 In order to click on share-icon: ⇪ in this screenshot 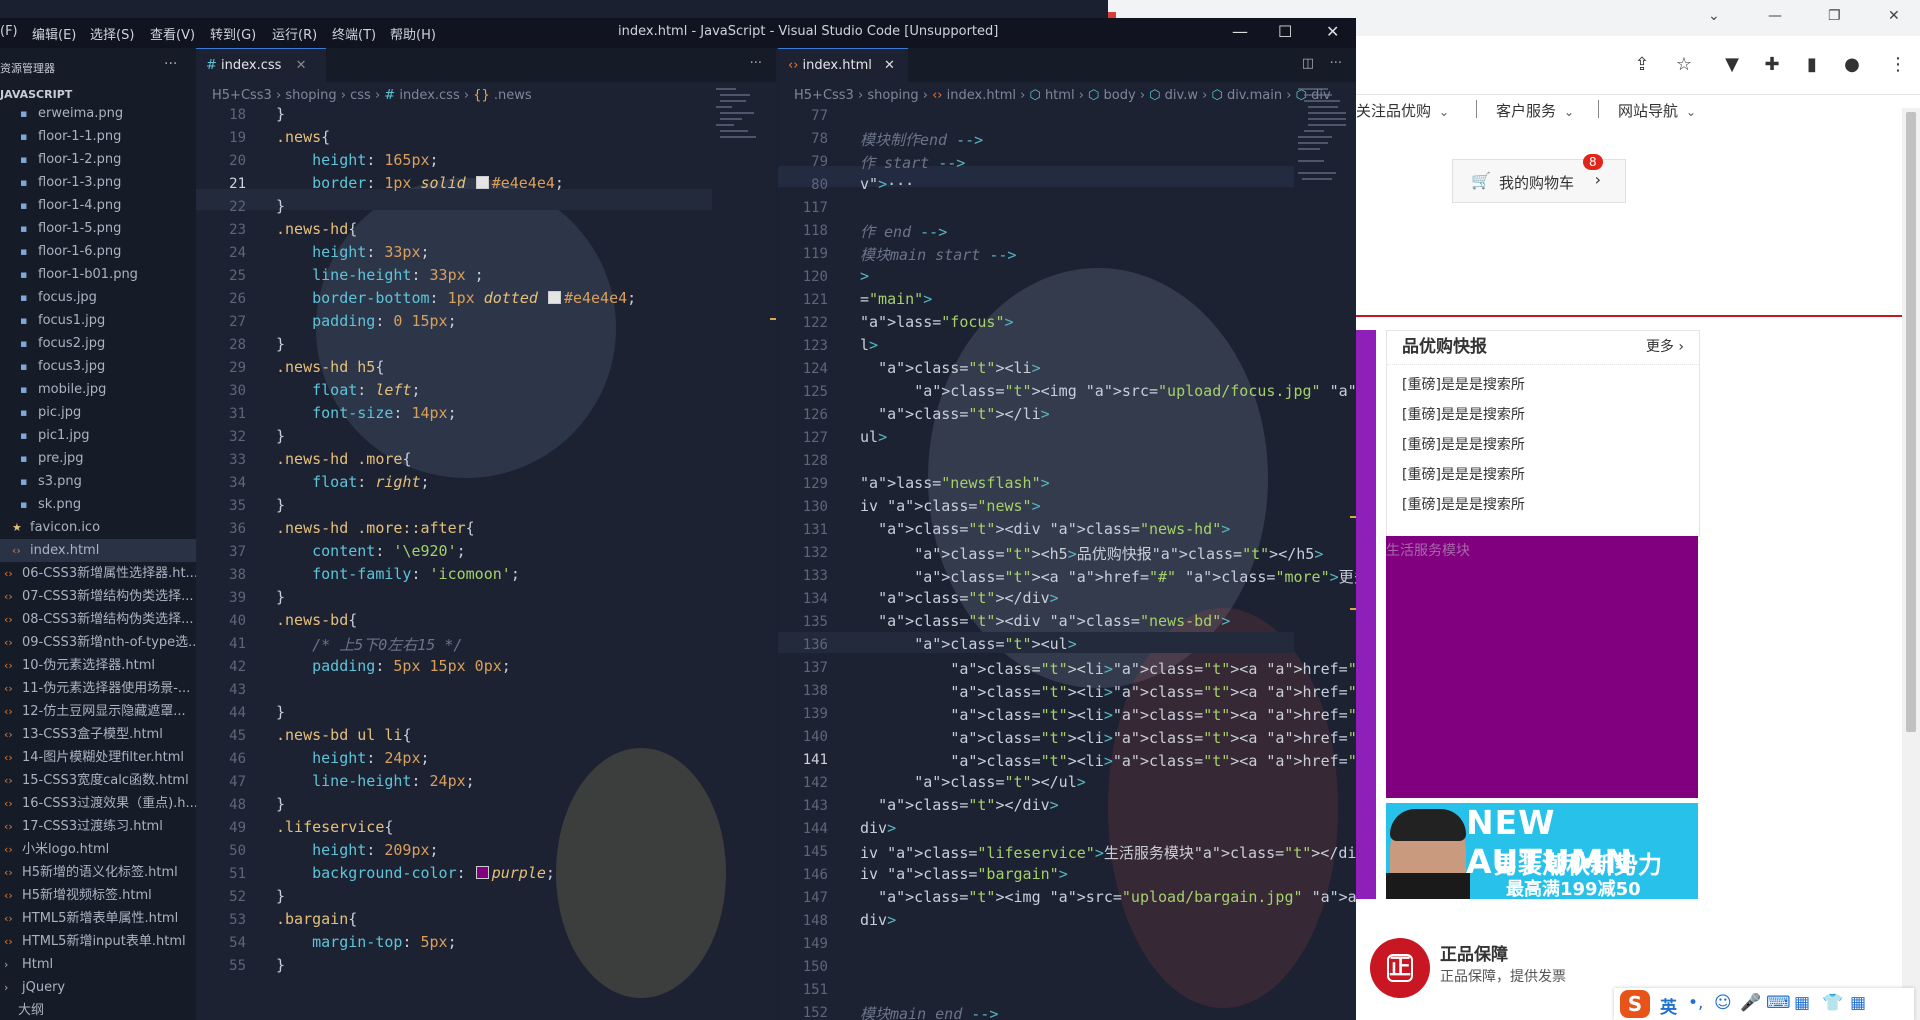, I will do `click(1642, 64)`.